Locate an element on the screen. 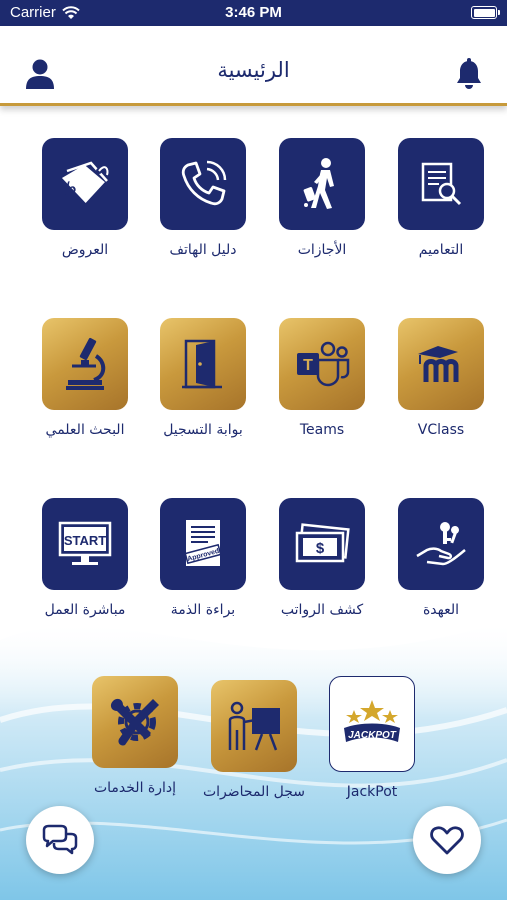 The height and width of the screenshot is (900, 507). tile-circulars: التعاميم is located at coordinates (441, 198).